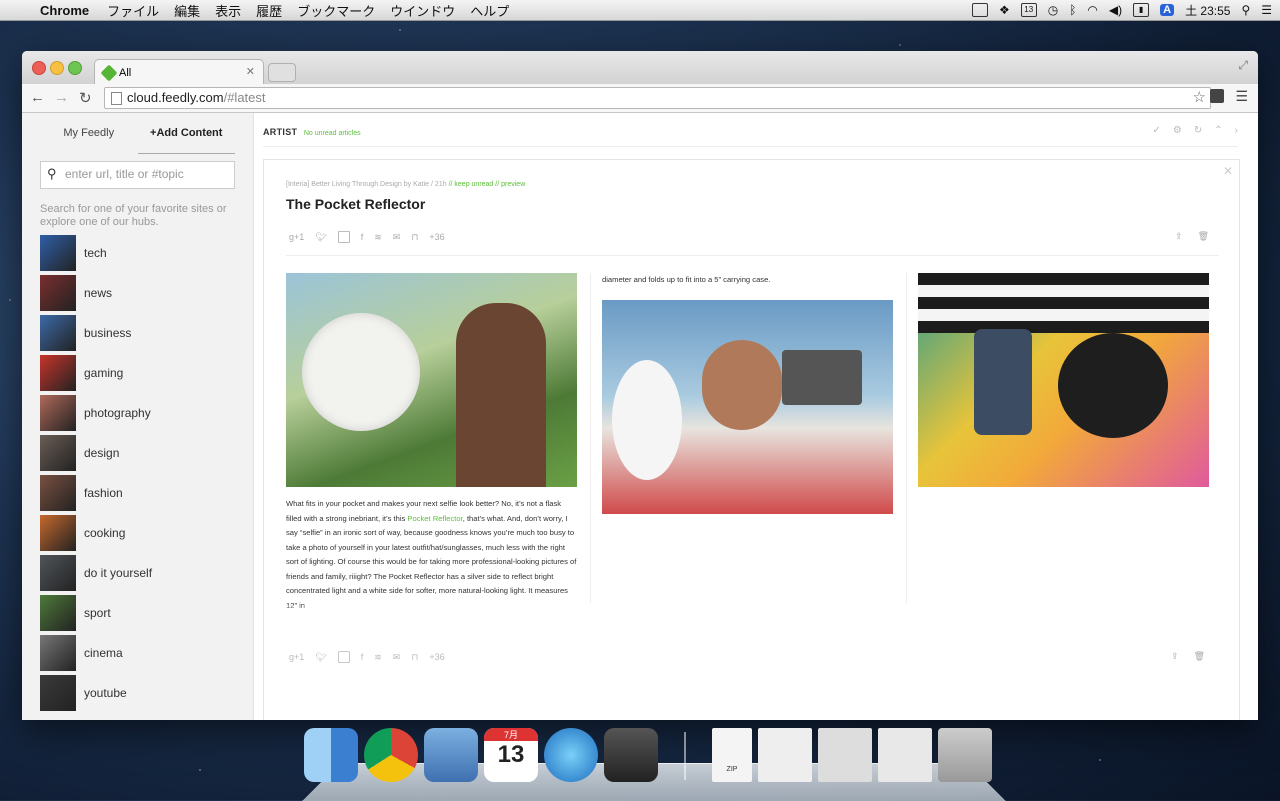 This screenshot has height=801, width=1280. What do you see at coordinates (1228, 171) in the screenshot?
I see `close-article-icon: ✕` at bounding box center [1228, 171].